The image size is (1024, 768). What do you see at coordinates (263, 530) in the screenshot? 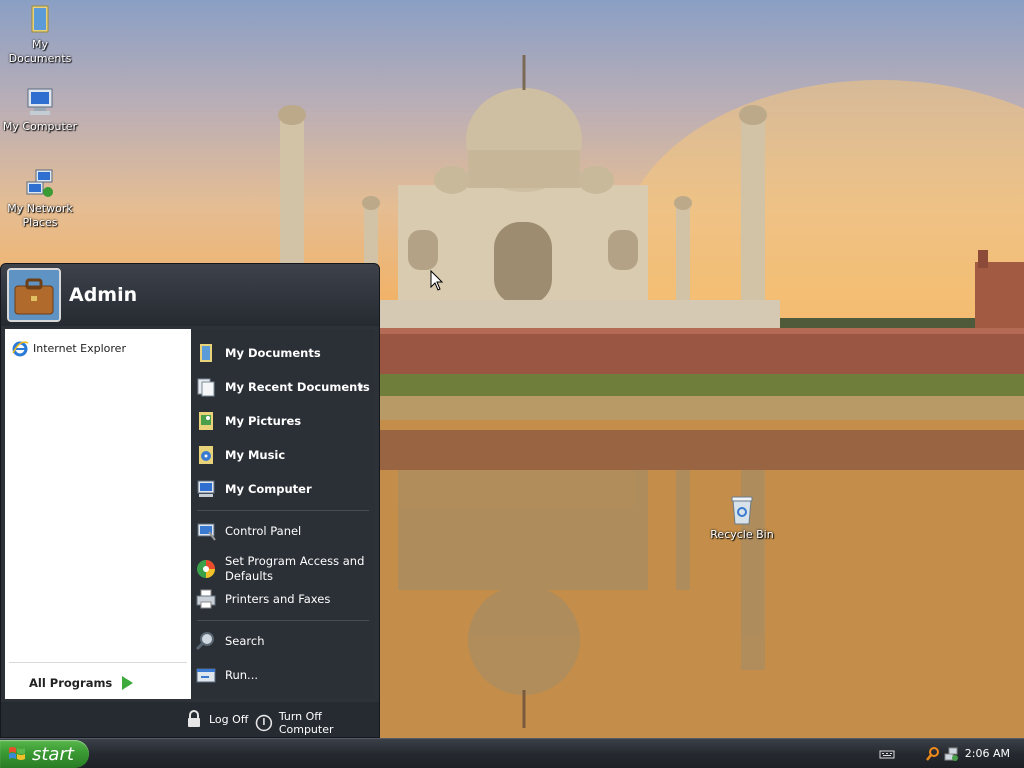
I see `menu-item-label: Control Panel` at bounding box center [263, 530].